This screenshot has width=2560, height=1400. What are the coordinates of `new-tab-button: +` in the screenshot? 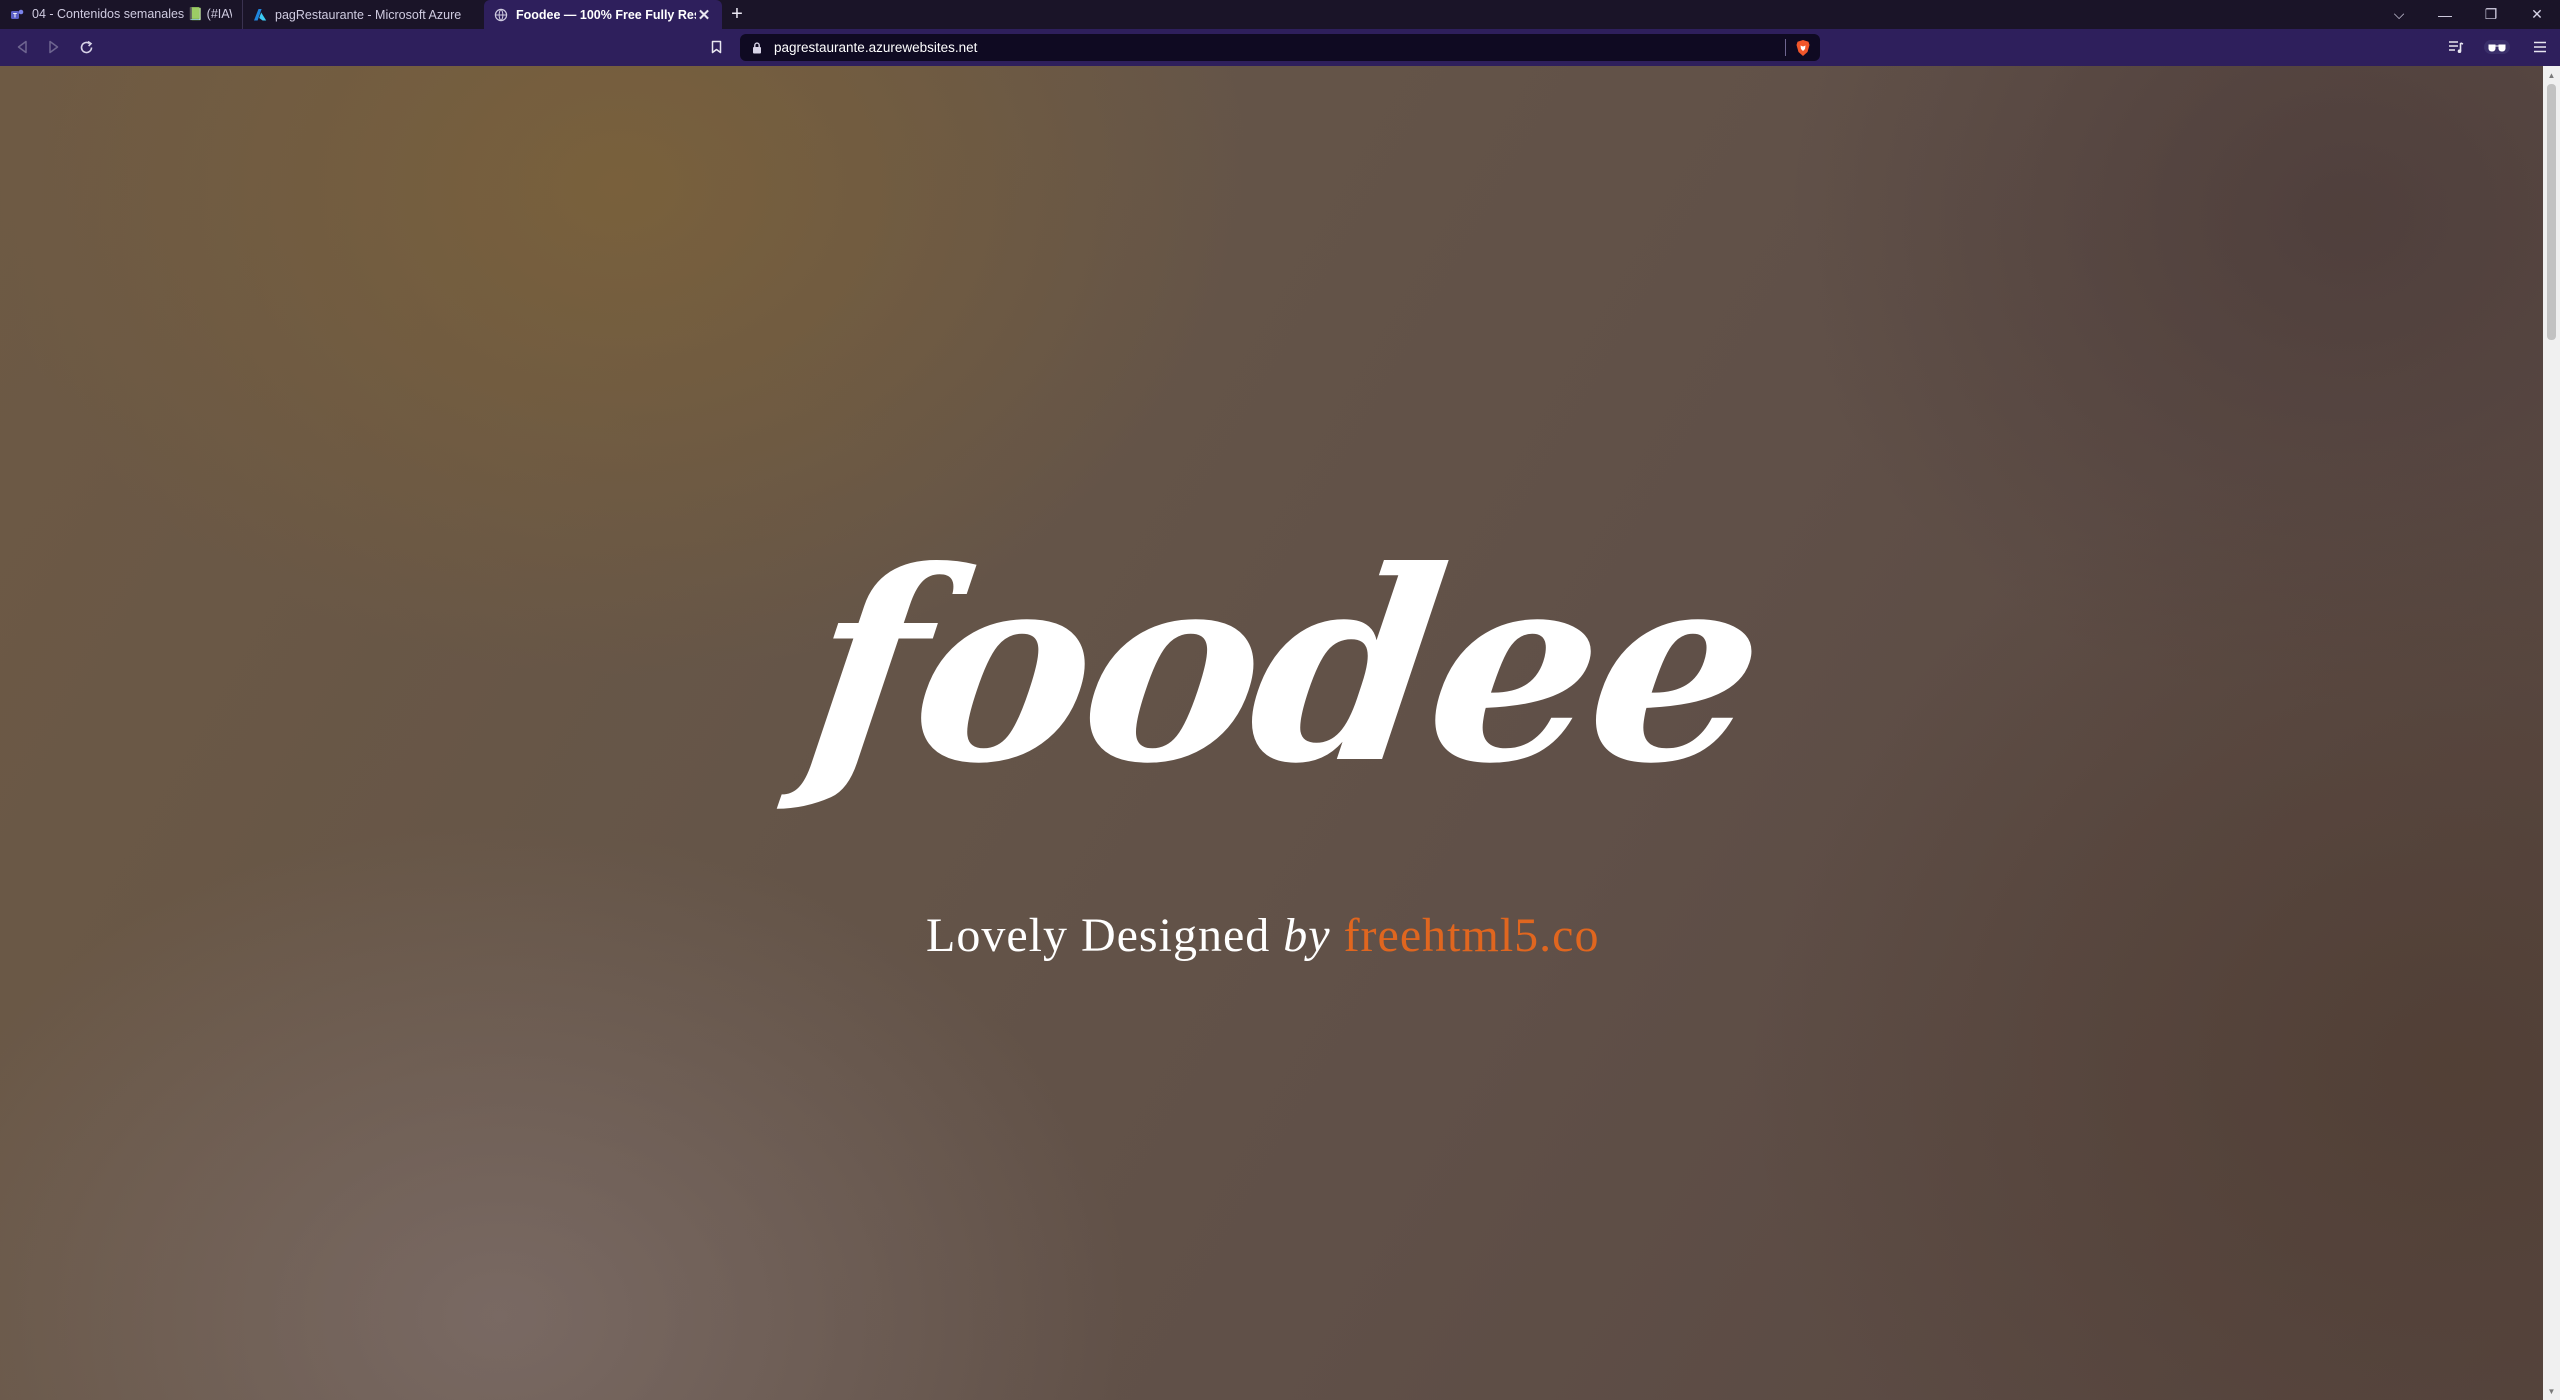 It's located at (737, 14).